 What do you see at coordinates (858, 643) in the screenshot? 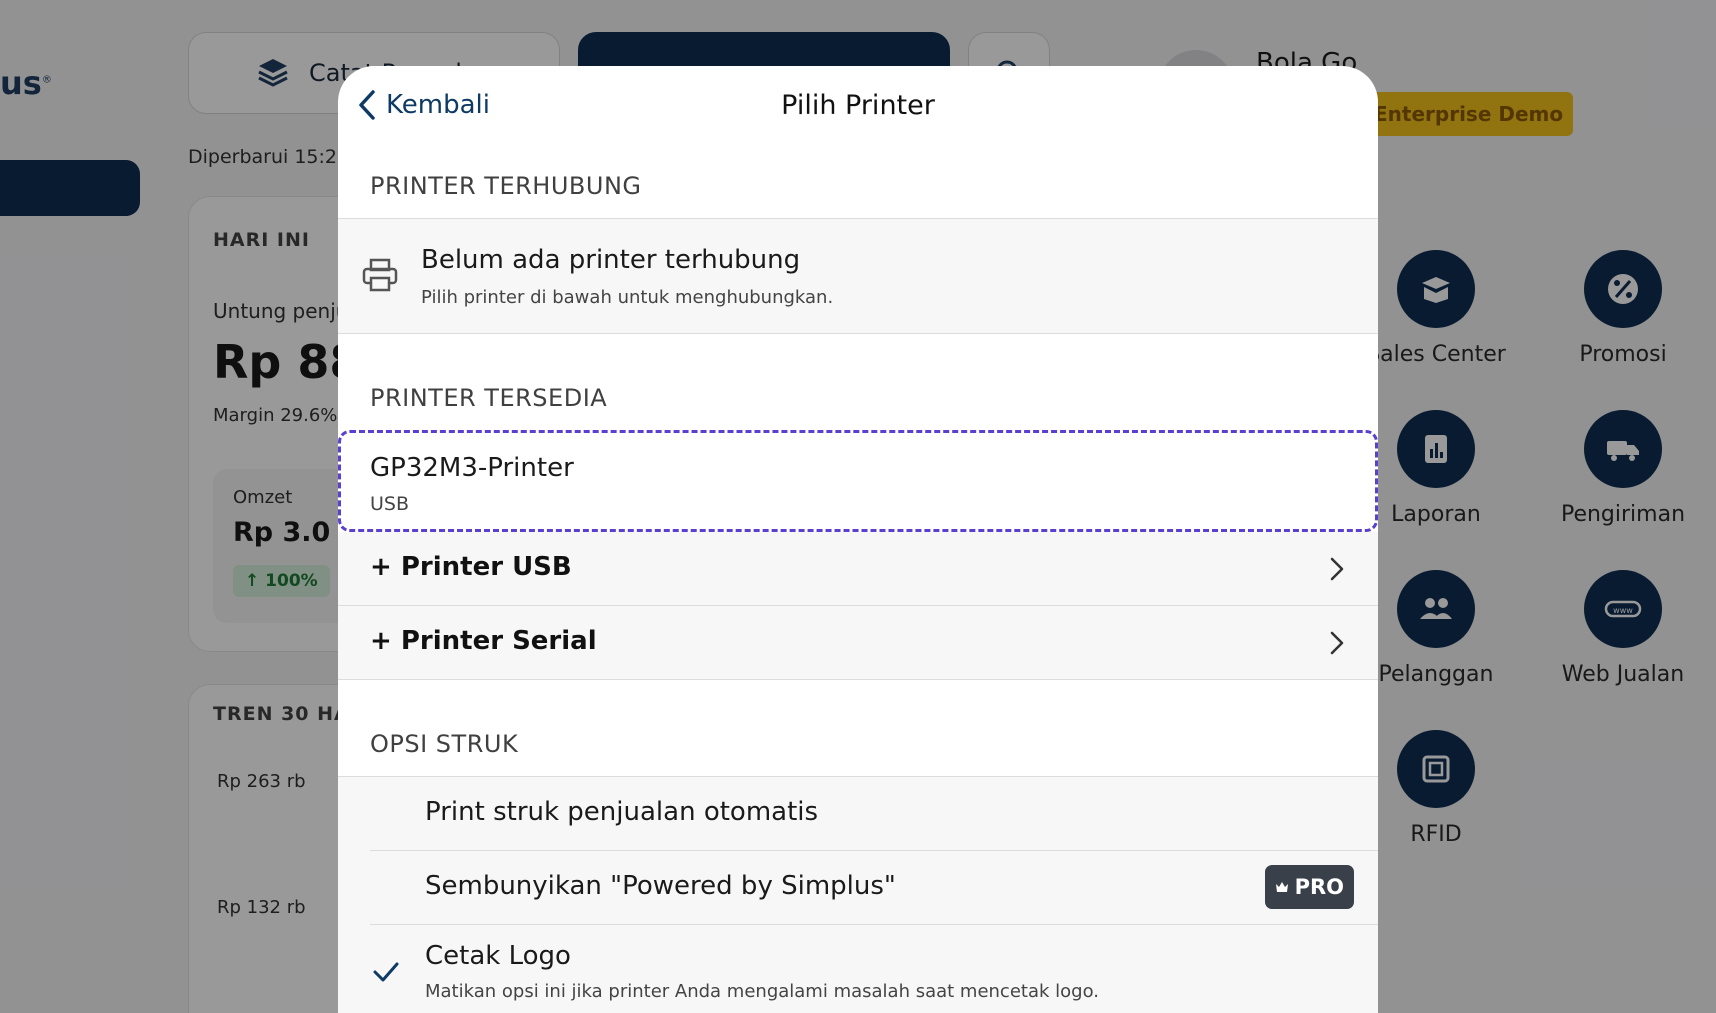
I see `add-serial-printer-row: + Printer Serial` at bounding box center [858, 643].